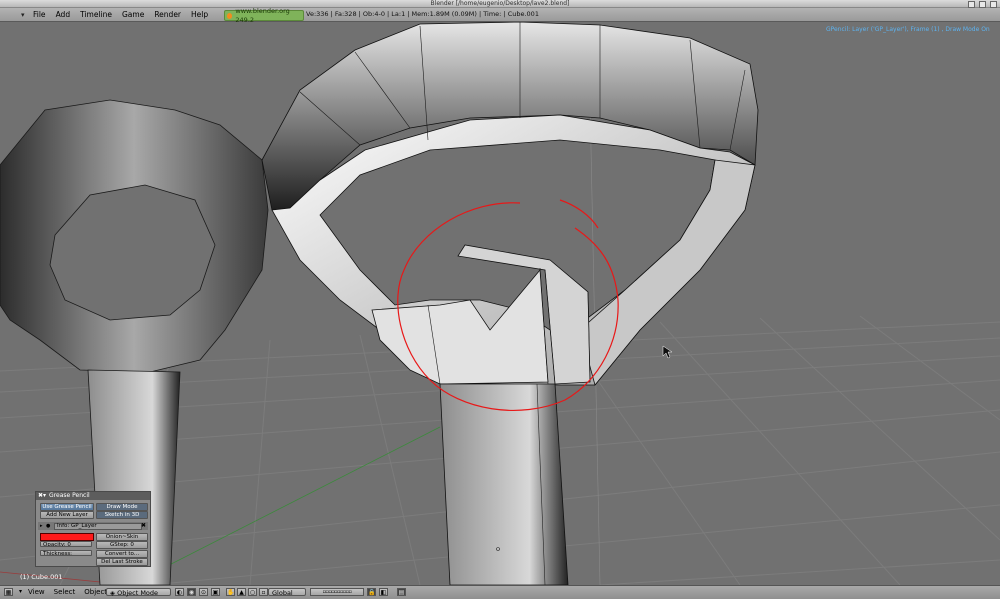  Describe the element at coordinates (66, 553) in the screenshot. I see `thickness-slider: Thickness:` at that location.